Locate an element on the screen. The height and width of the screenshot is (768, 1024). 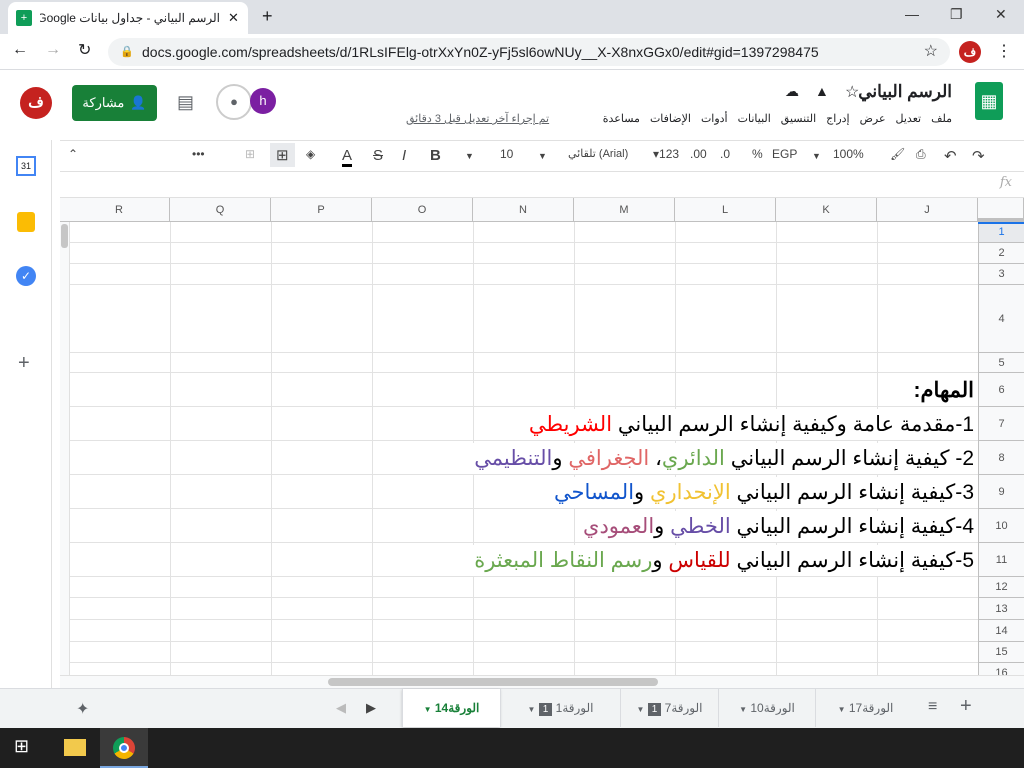
row-header-5: 5 is located at coordinates (1001, 363).